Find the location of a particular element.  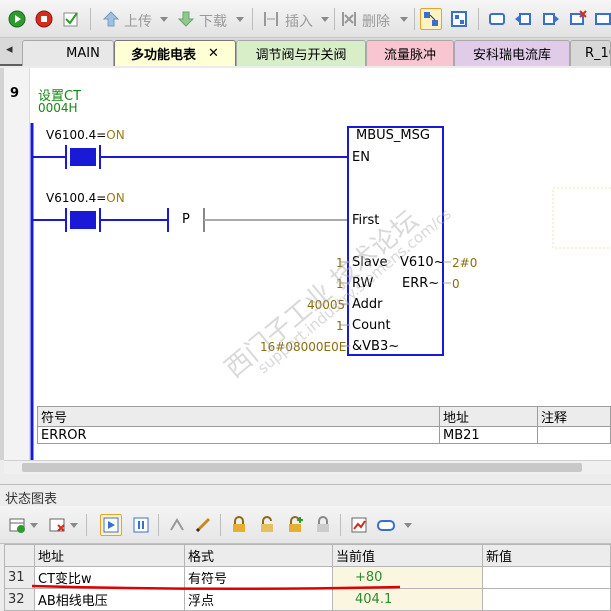

force-icon is located at coordinates (239, 525).